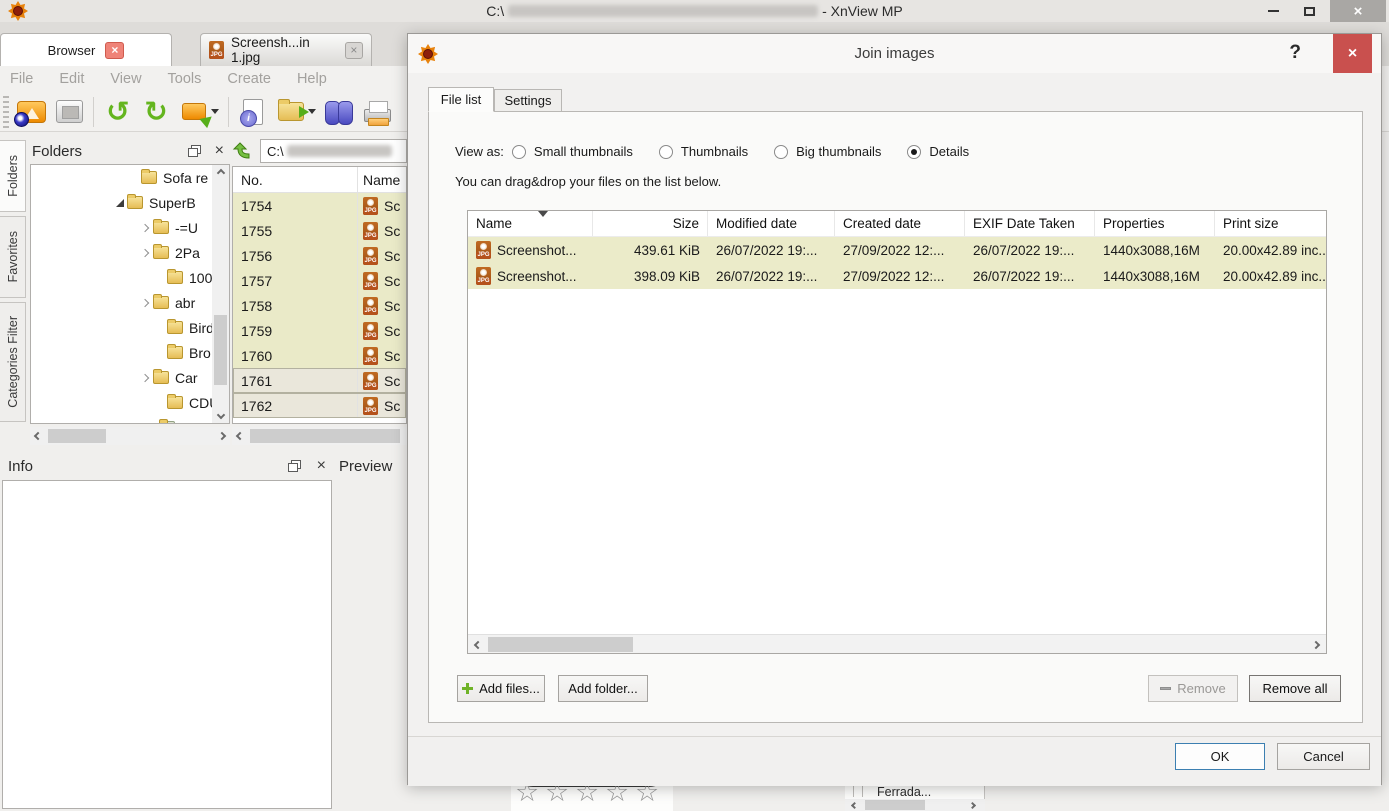 The image size is (1389, 811). Describe the element at coordinates (1155, 223) in the screenshot. I see `column-header-properties: Properties` at that location.